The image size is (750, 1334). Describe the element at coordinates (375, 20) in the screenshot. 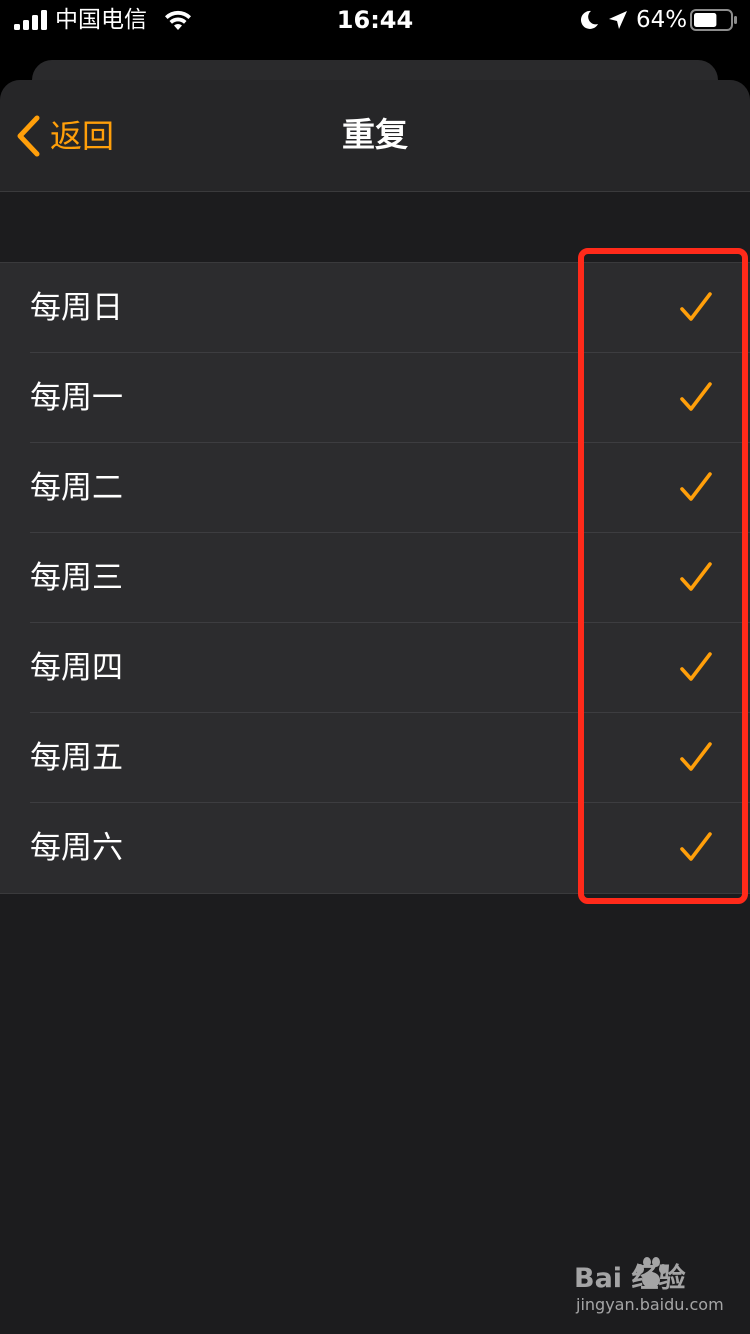

I see `status-bar: 中国电信 16:44 64%` at that location.